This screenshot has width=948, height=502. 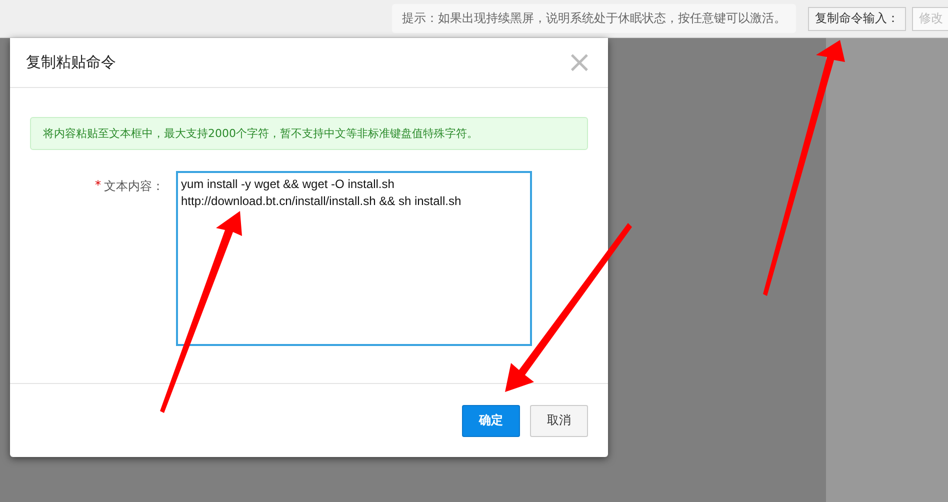 What do you see at coordinates (594, 18) in the screenshot?
I see `hint-text: 提示：如果出现持续黑屏，说明系统处于休眠状态，按任意键可以激活。` at bounding box center [594, 18].